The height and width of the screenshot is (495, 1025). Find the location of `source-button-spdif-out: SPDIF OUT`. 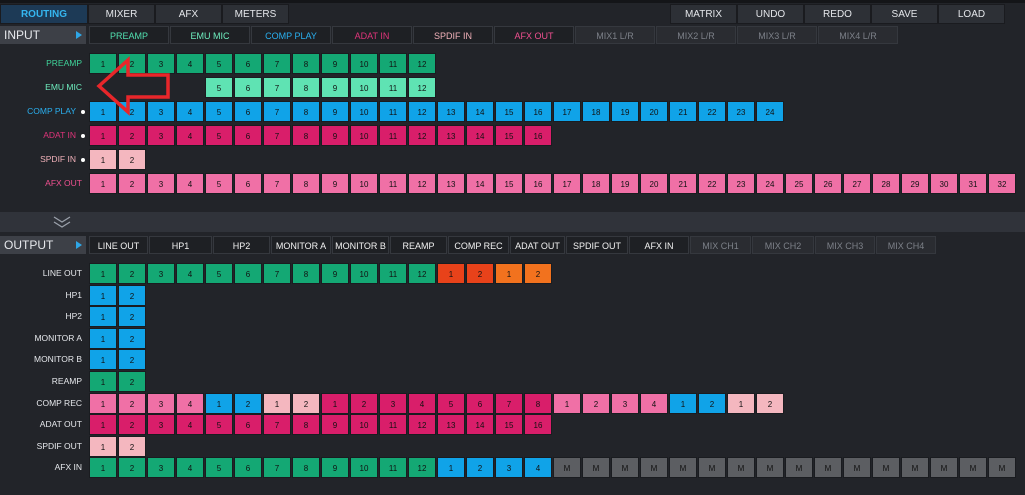

source-button-spdif-out: SPDIF OUT is located at coordinates (597, 245).